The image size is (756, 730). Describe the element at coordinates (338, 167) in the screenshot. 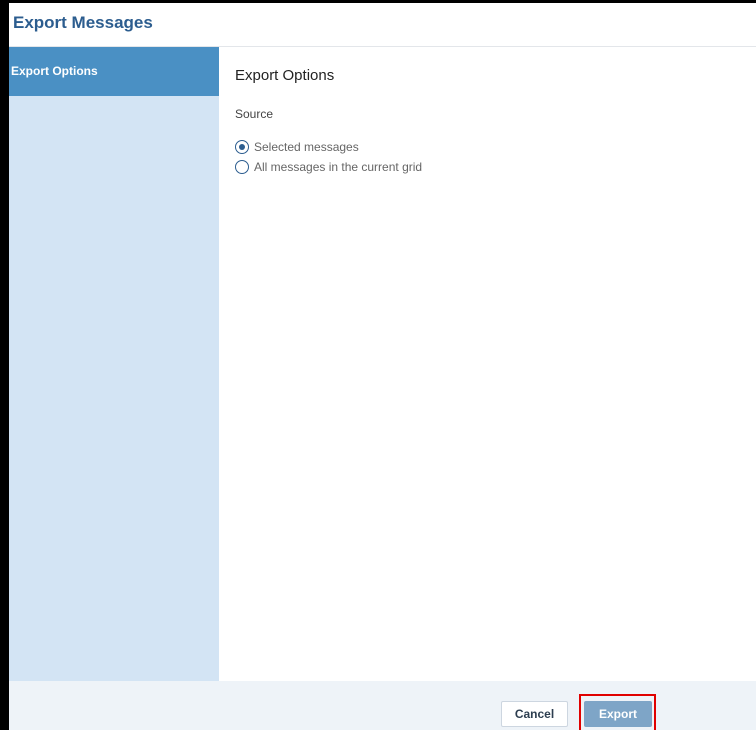

I see `radio-label: All messages in the current grid` at that location.